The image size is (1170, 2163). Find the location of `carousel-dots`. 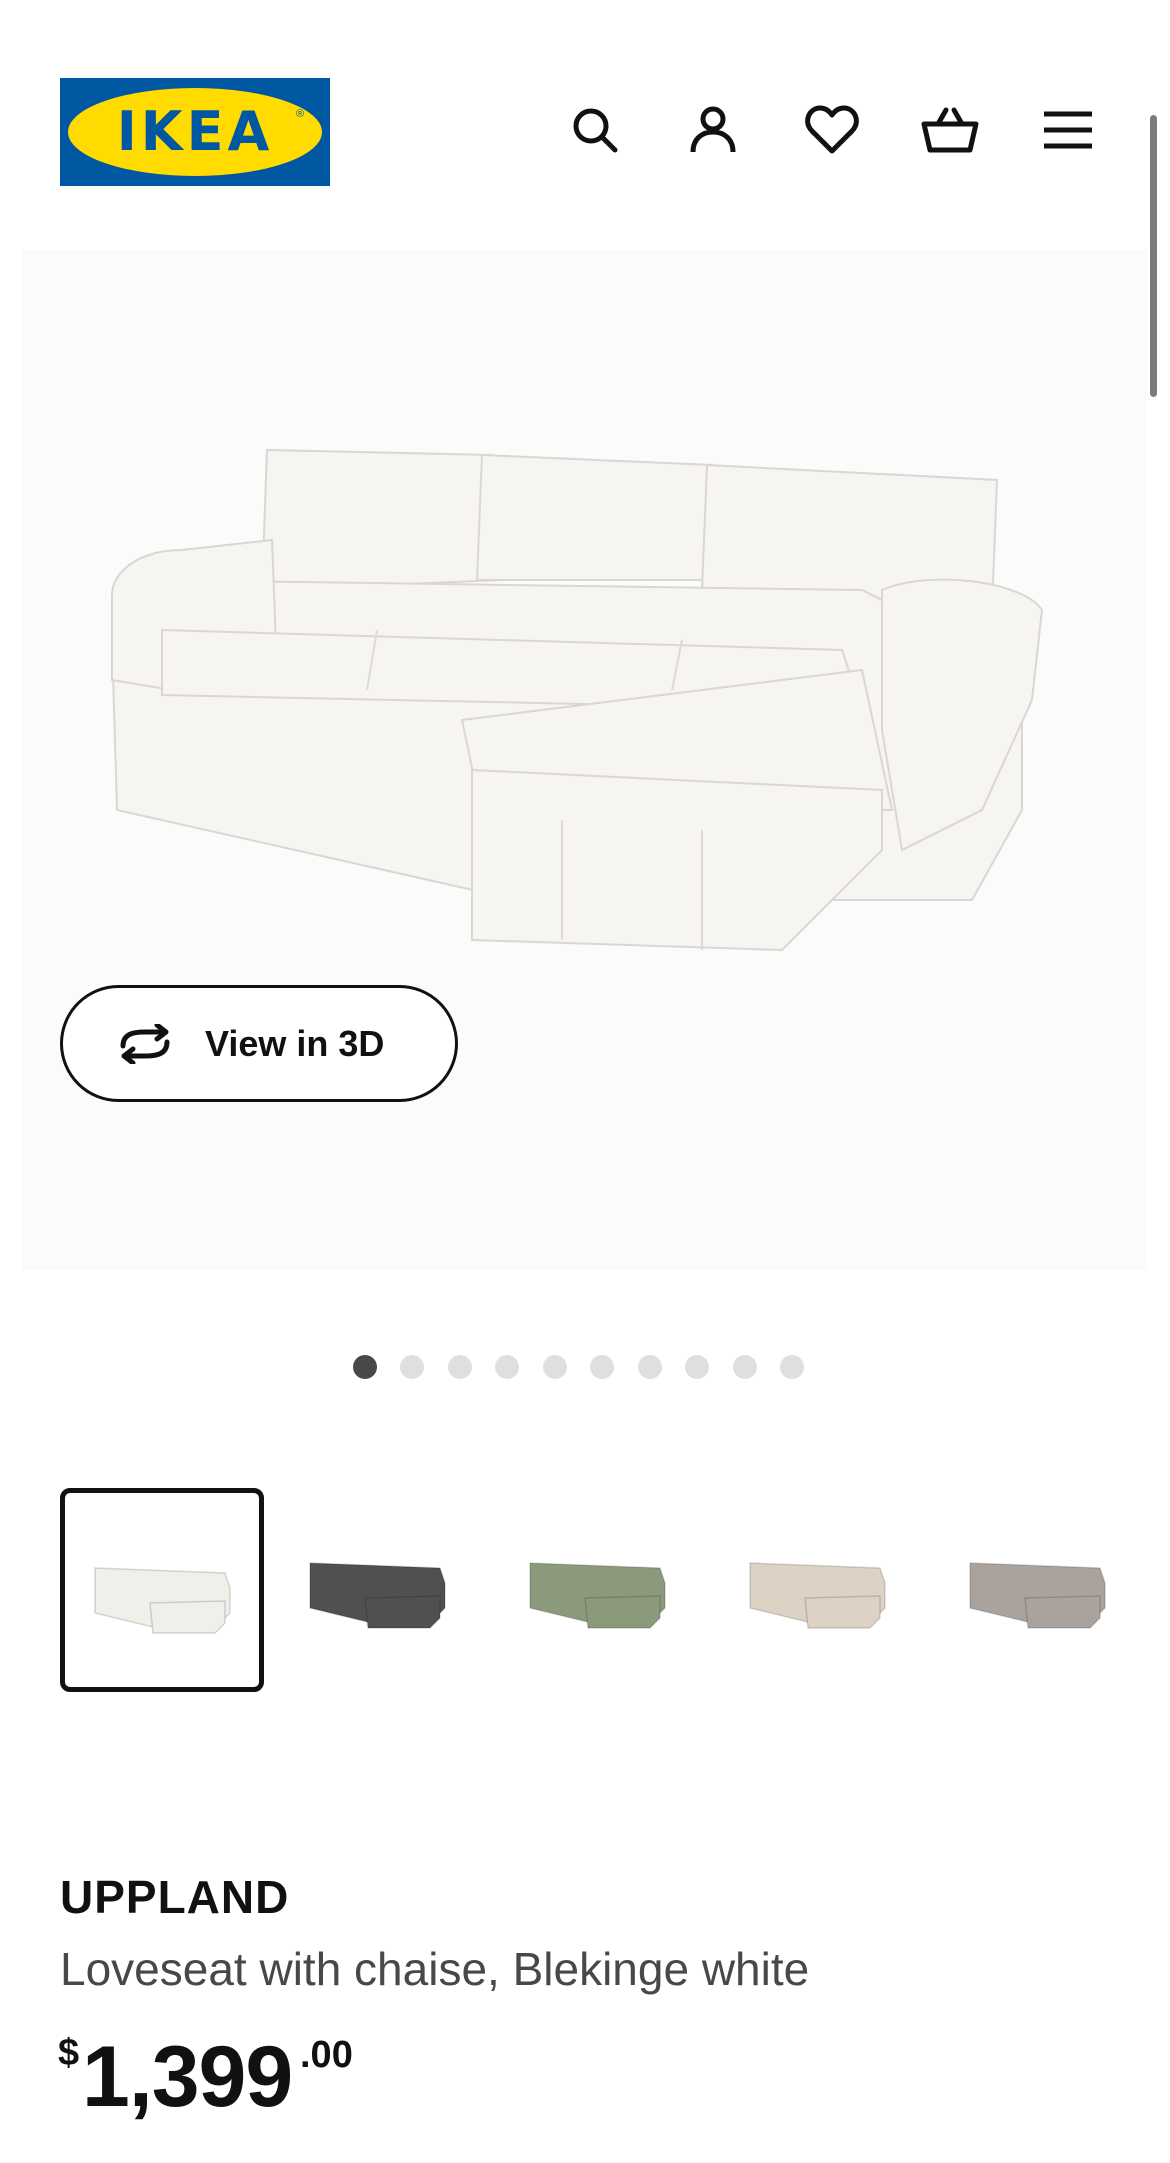

carousel-dots is located at coordinates (585, 1370).